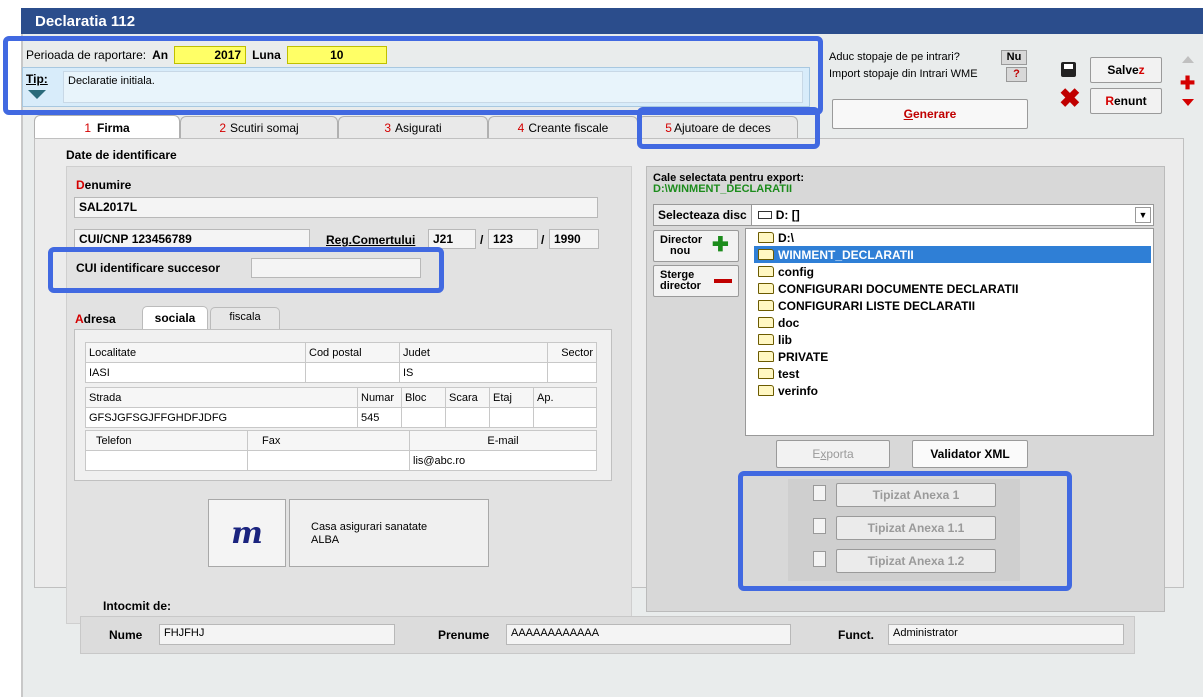 This screenshot has width=1203, height=697. Describe the element at coordinates (423, 417) in the screenshot. I see `bloc-value` at that location.